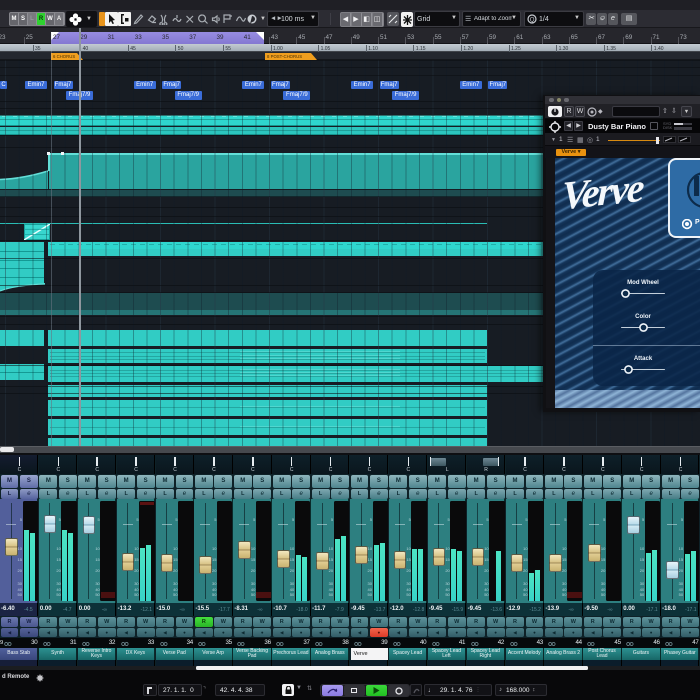 This screenshot has width=700, height=700. I want to click on svg-text: 6 CHORUS, so click(64, 56).